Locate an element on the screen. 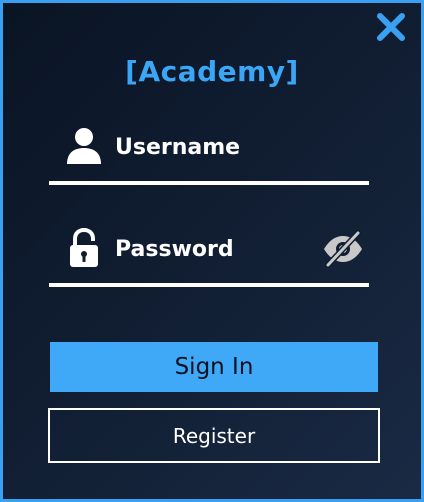  eye-slash-icon is located at coordinates (343, 249).